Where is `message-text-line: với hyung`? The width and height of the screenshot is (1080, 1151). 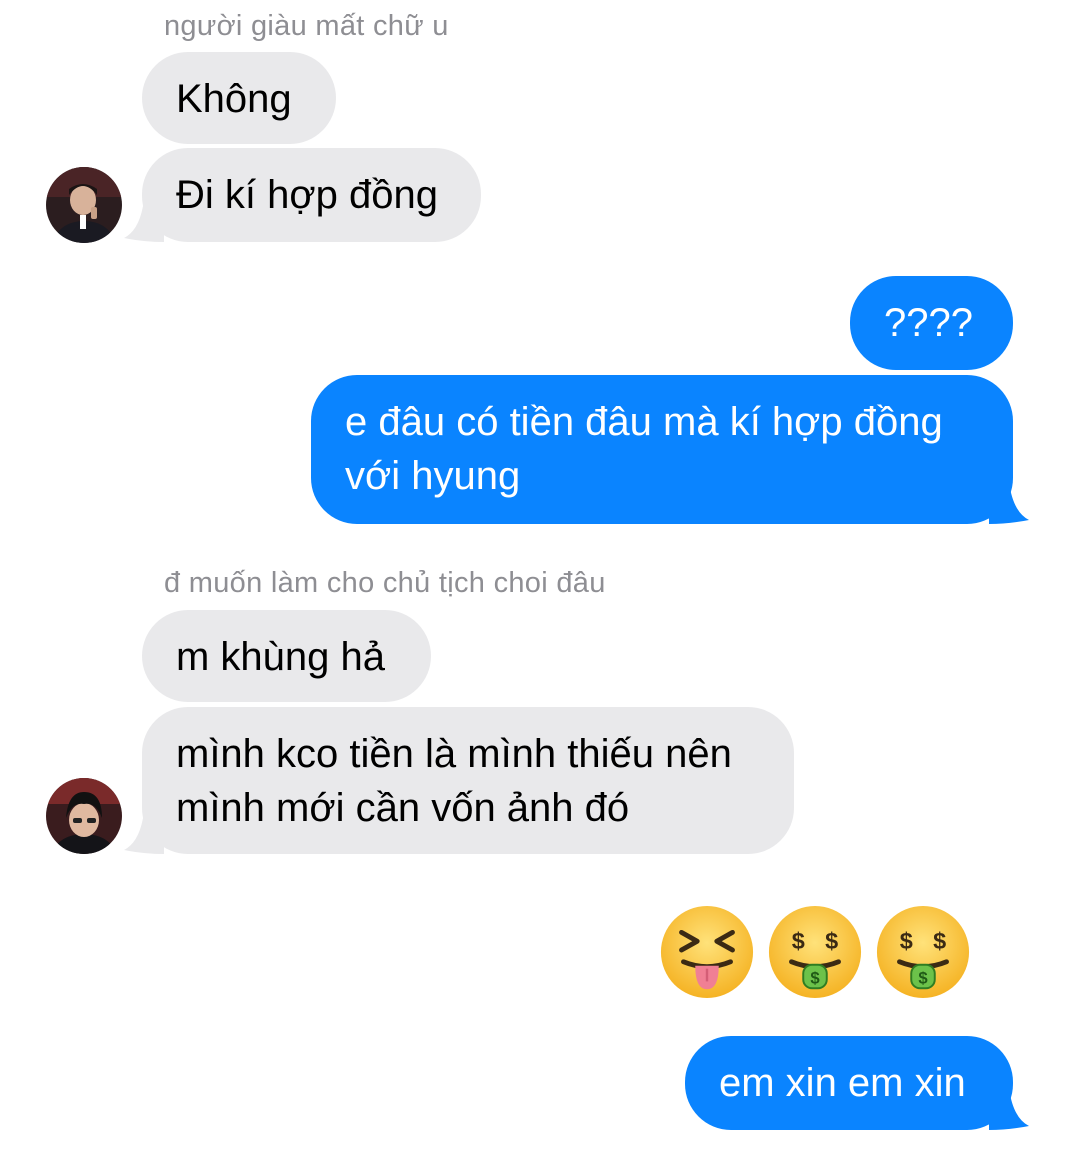 message-text-line: với hyung is located at coordinates (433, 476).